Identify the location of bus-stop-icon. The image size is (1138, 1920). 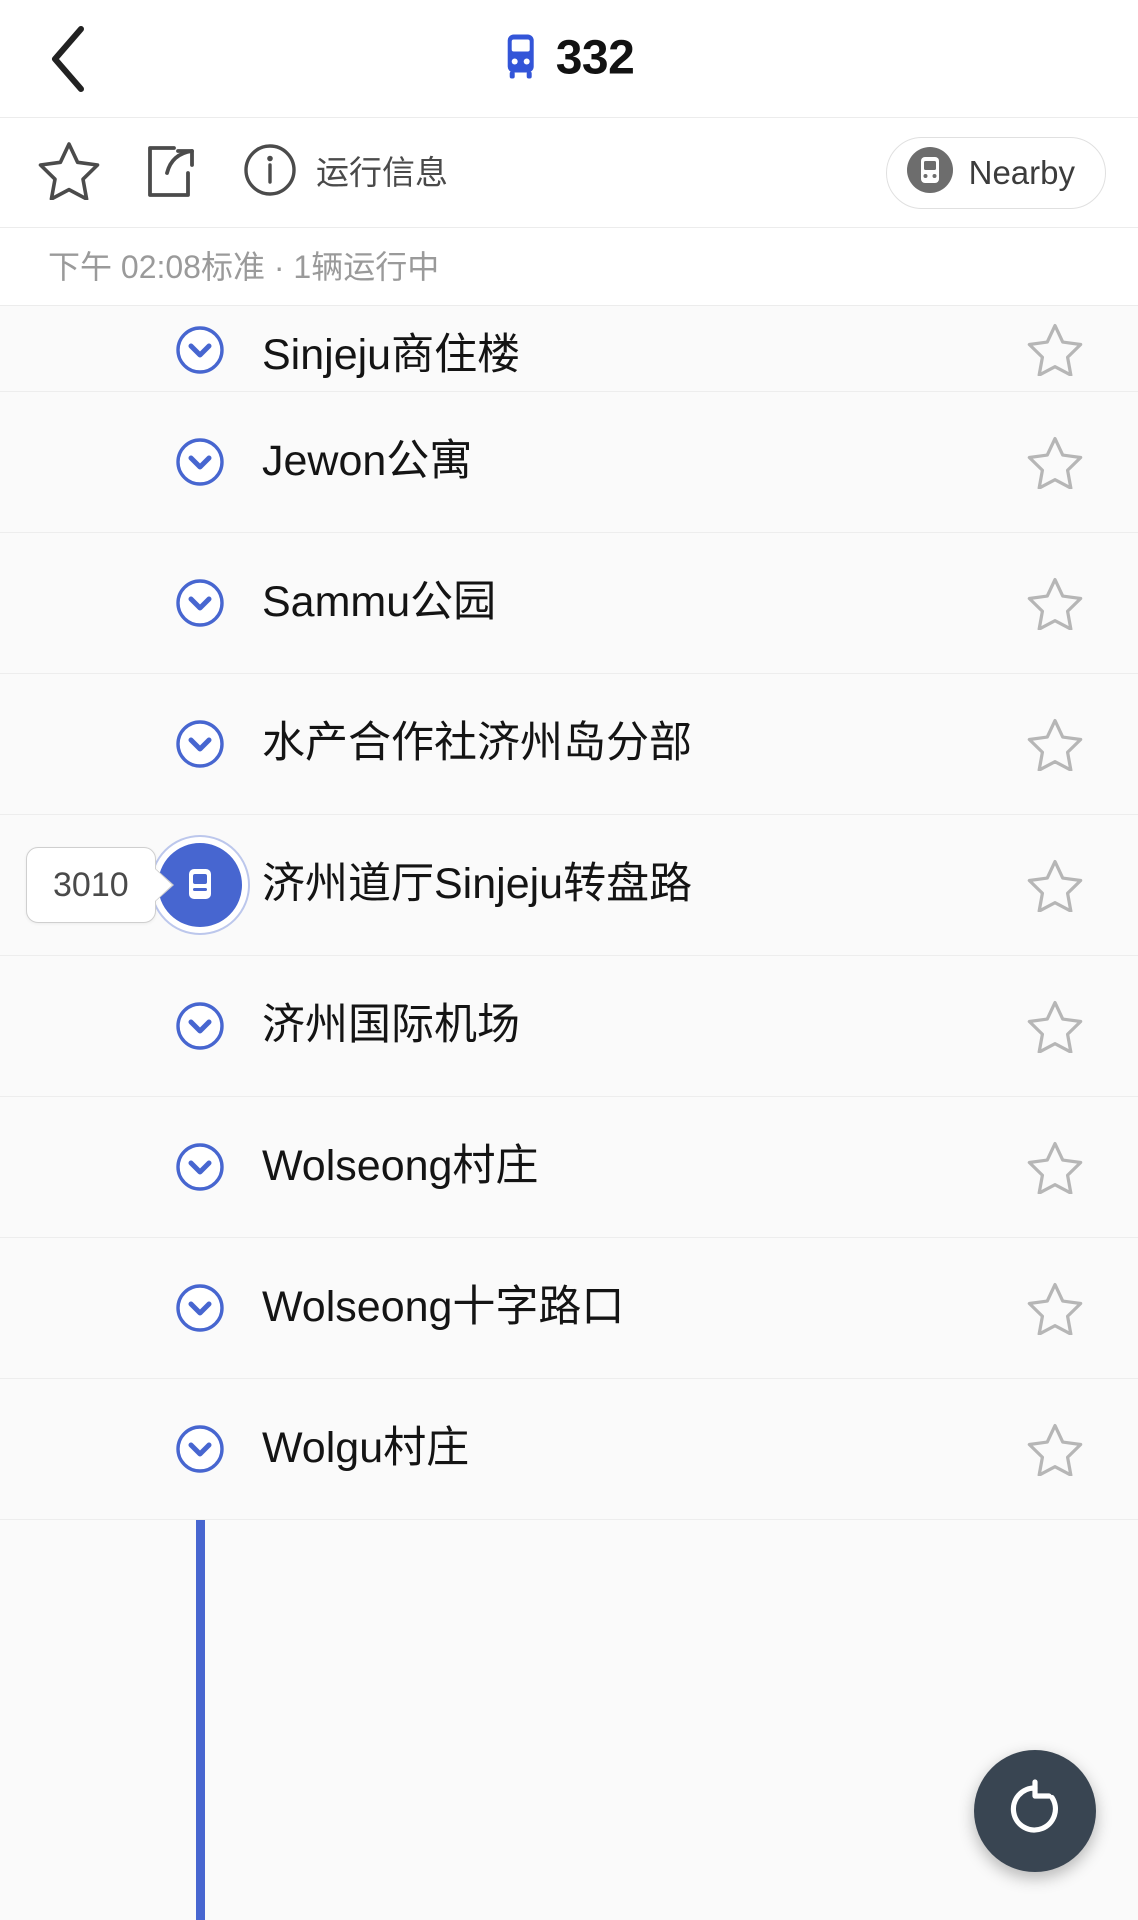
(929, 172).